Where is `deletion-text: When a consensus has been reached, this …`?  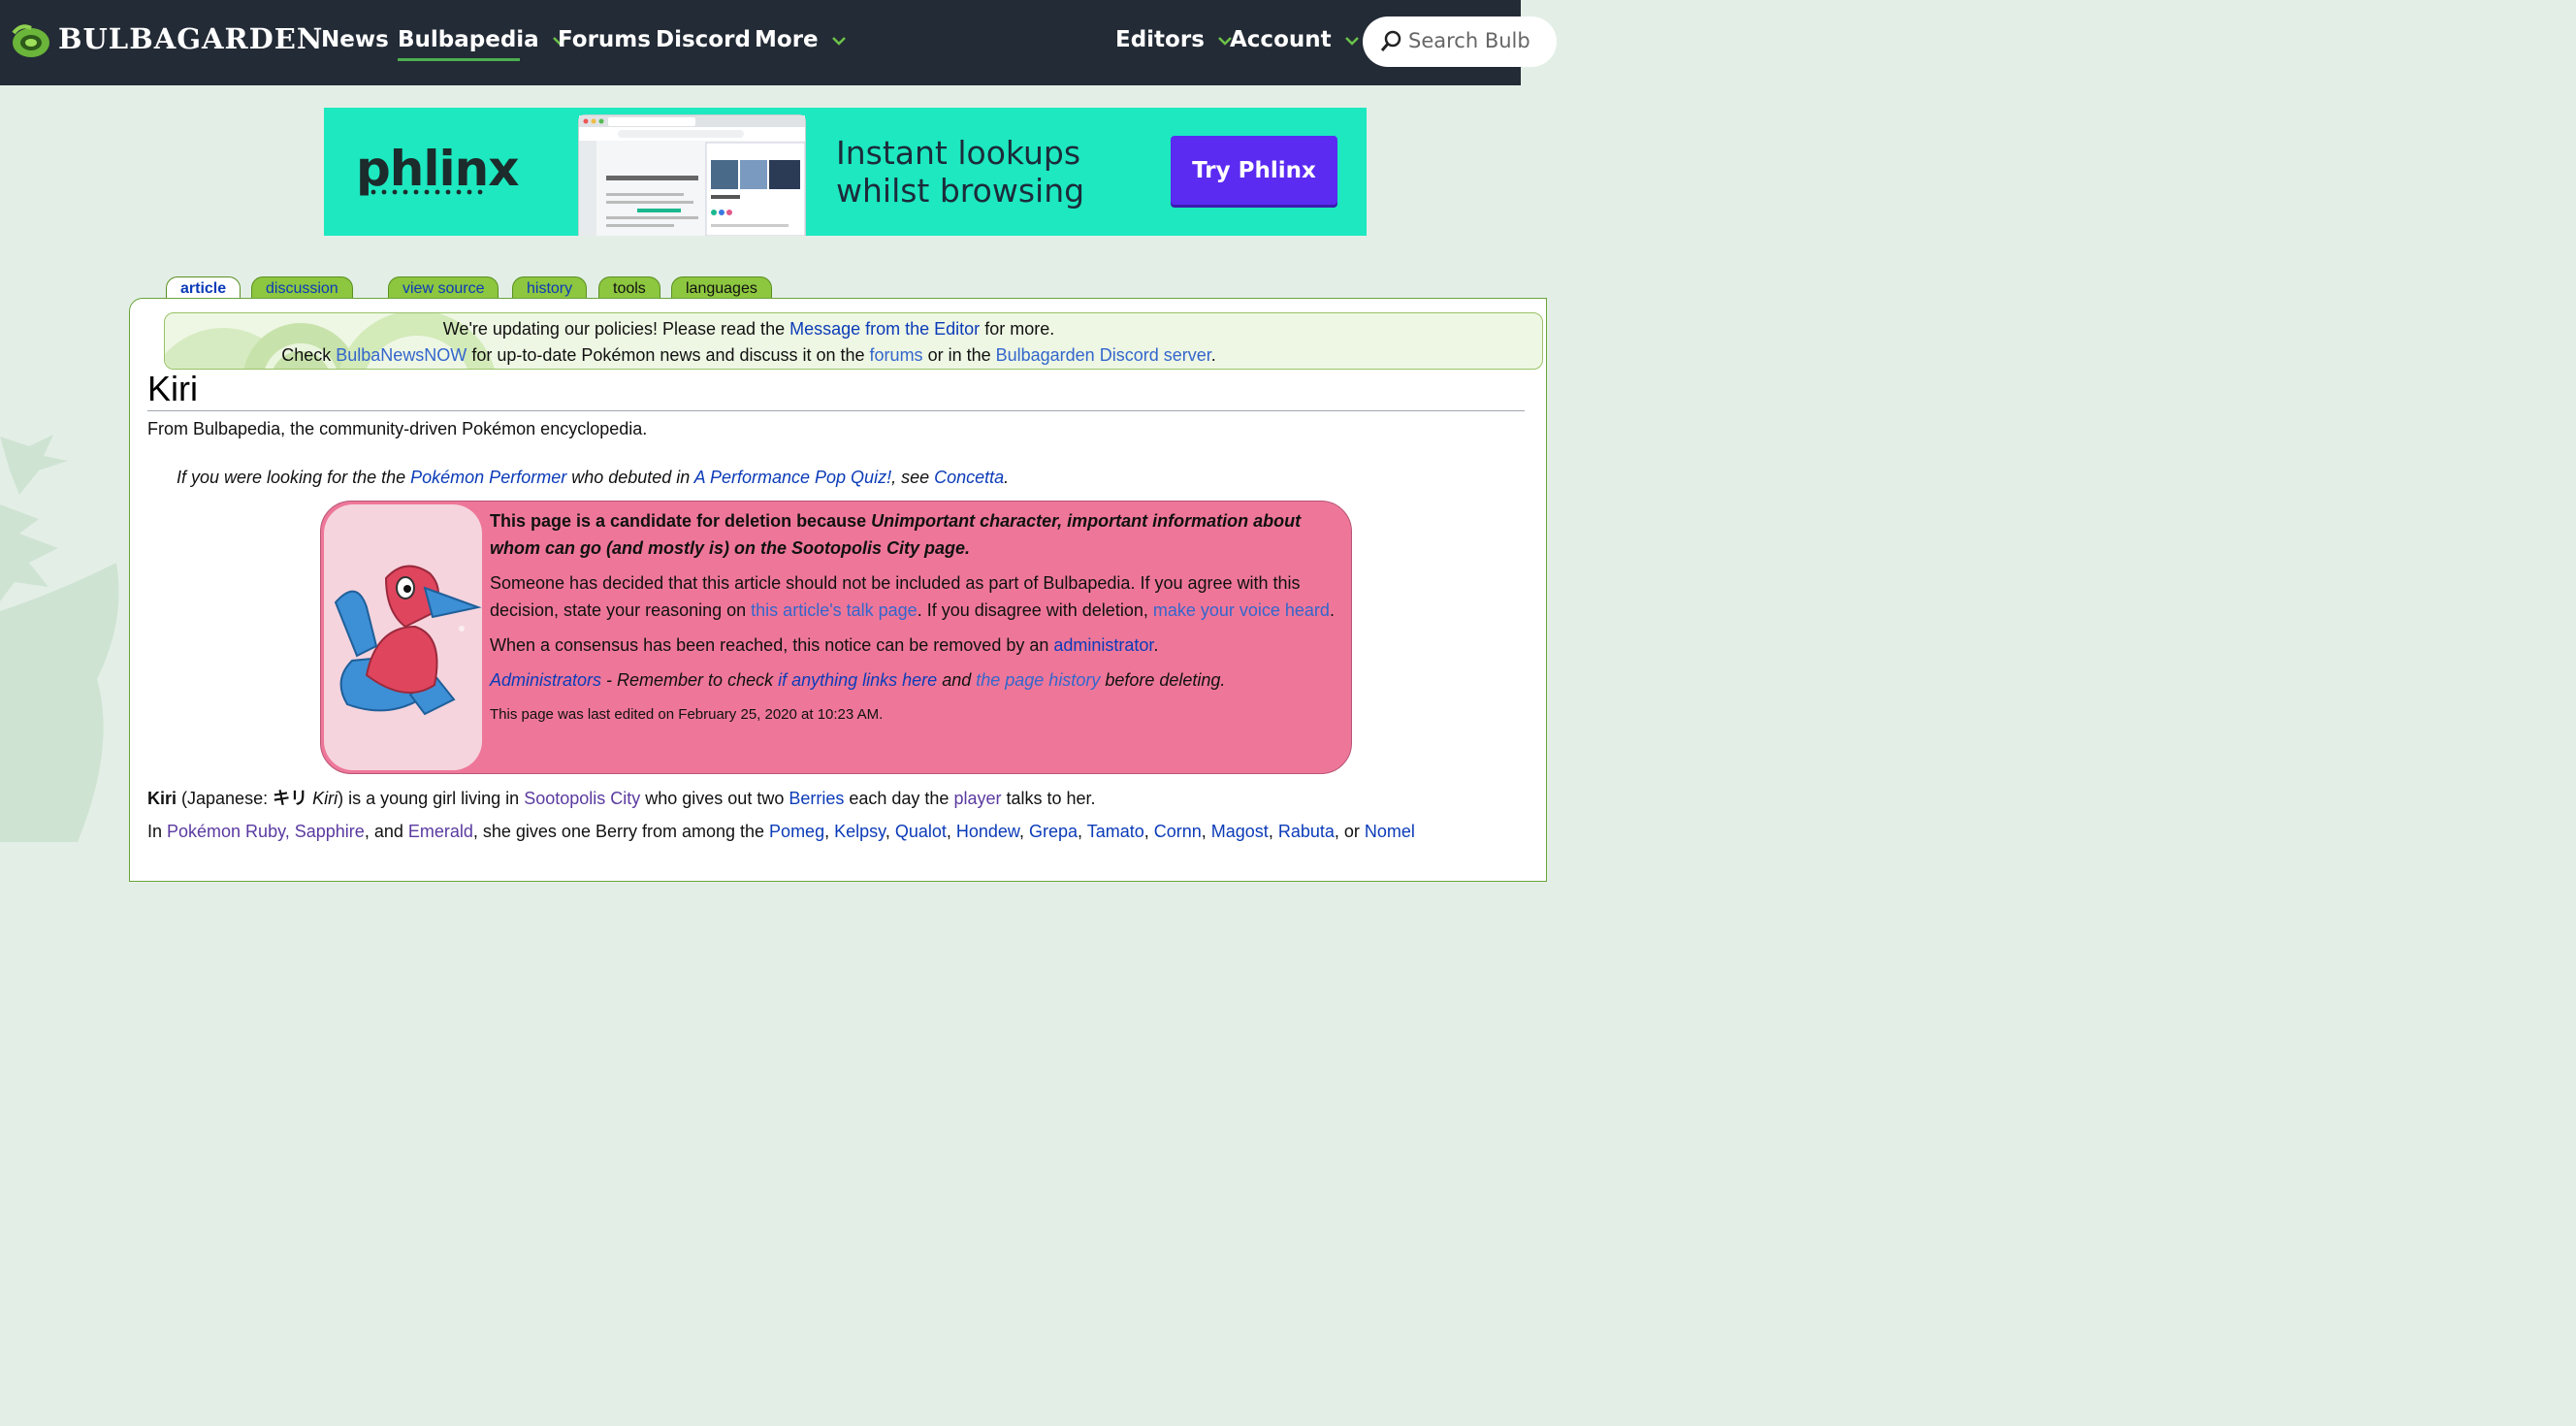
deletion-text: When a consensus has been reached, this … is located at coordinates (772, 645).